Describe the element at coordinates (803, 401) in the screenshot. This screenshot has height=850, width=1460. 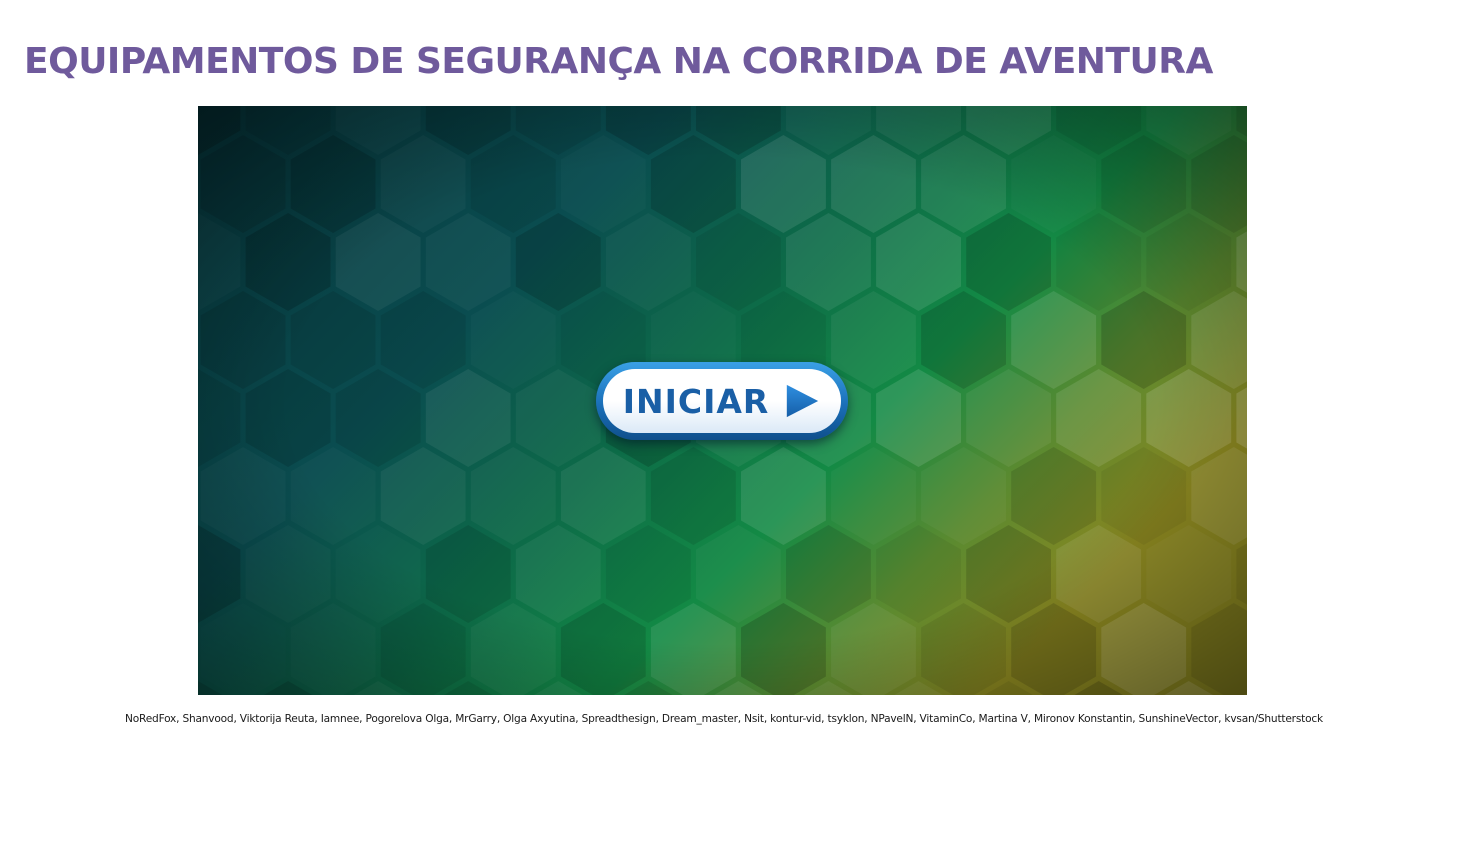
I see `play-icon` at that location.